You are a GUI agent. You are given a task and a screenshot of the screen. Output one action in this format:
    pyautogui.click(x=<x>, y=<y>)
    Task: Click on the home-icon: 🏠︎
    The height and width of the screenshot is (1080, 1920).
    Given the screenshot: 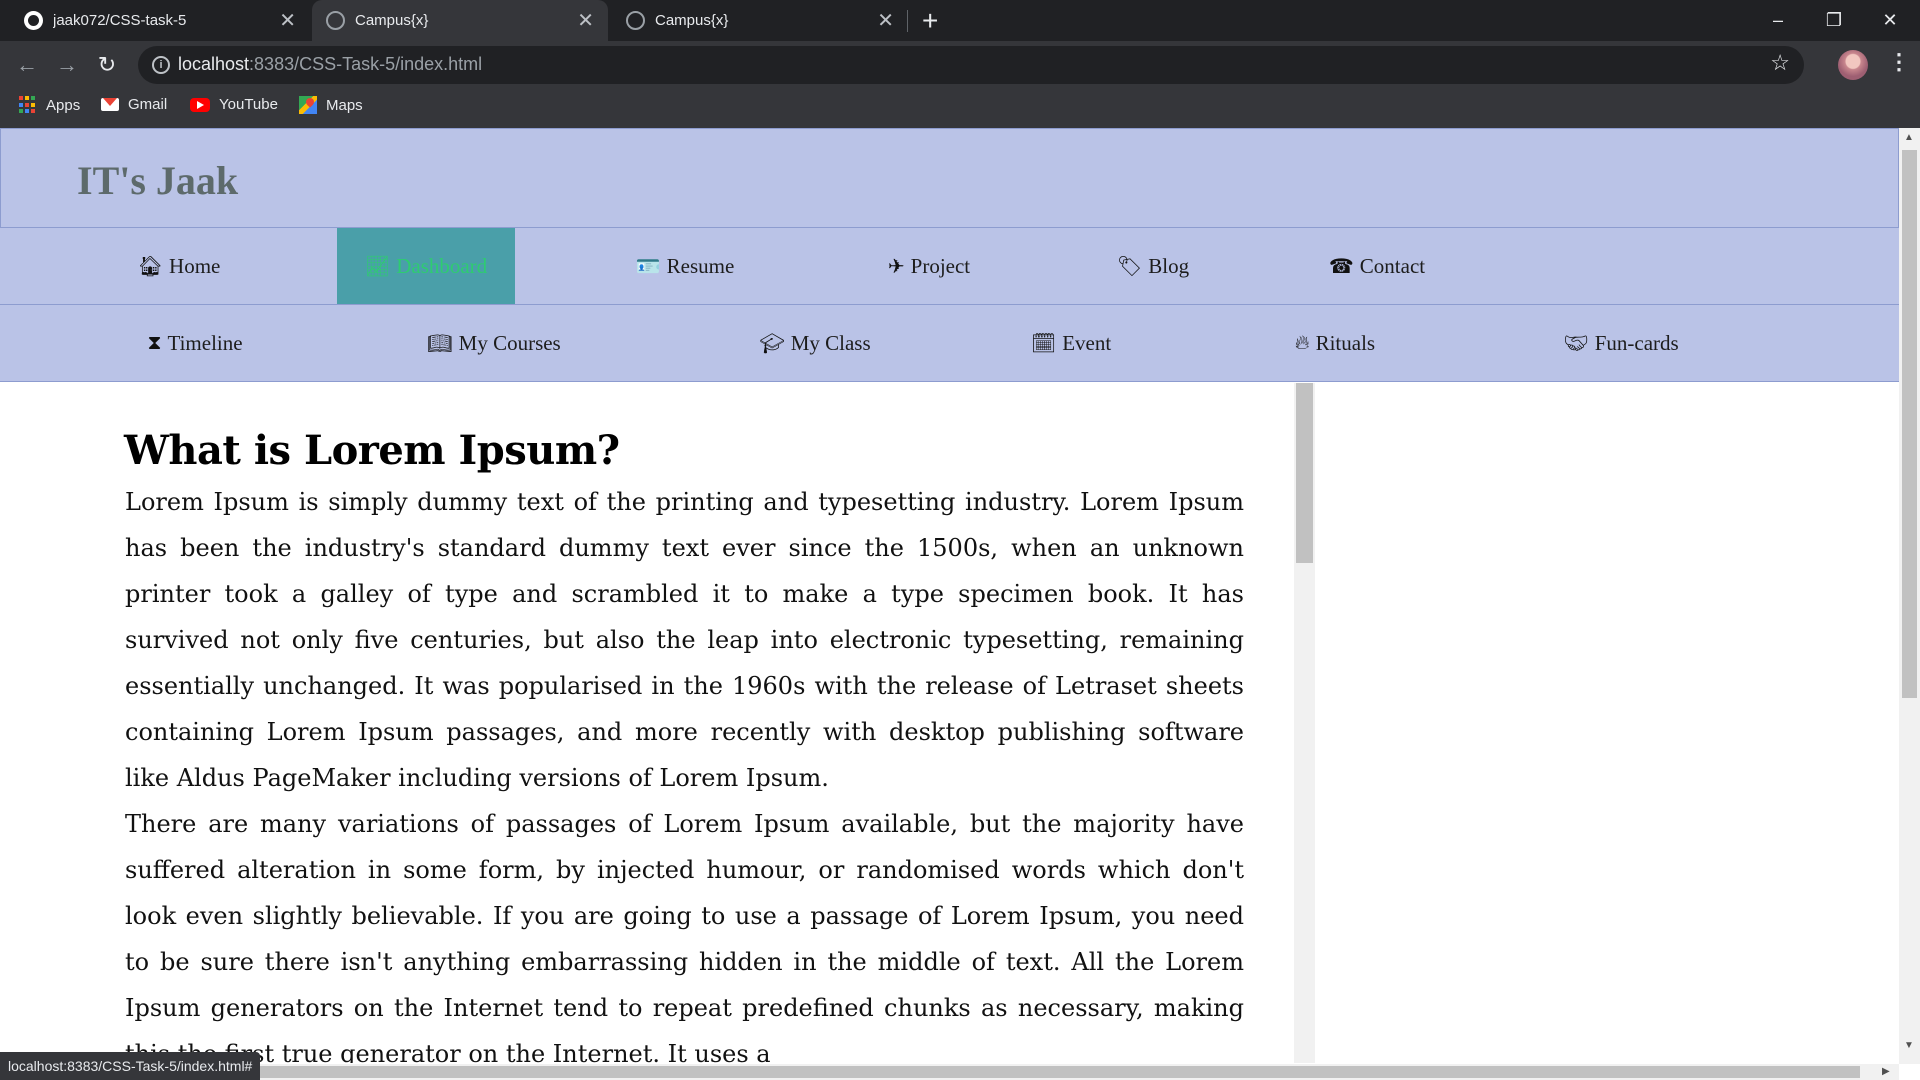 What is the action you would take?
    pyautogui.click(x=150, y=266)
    